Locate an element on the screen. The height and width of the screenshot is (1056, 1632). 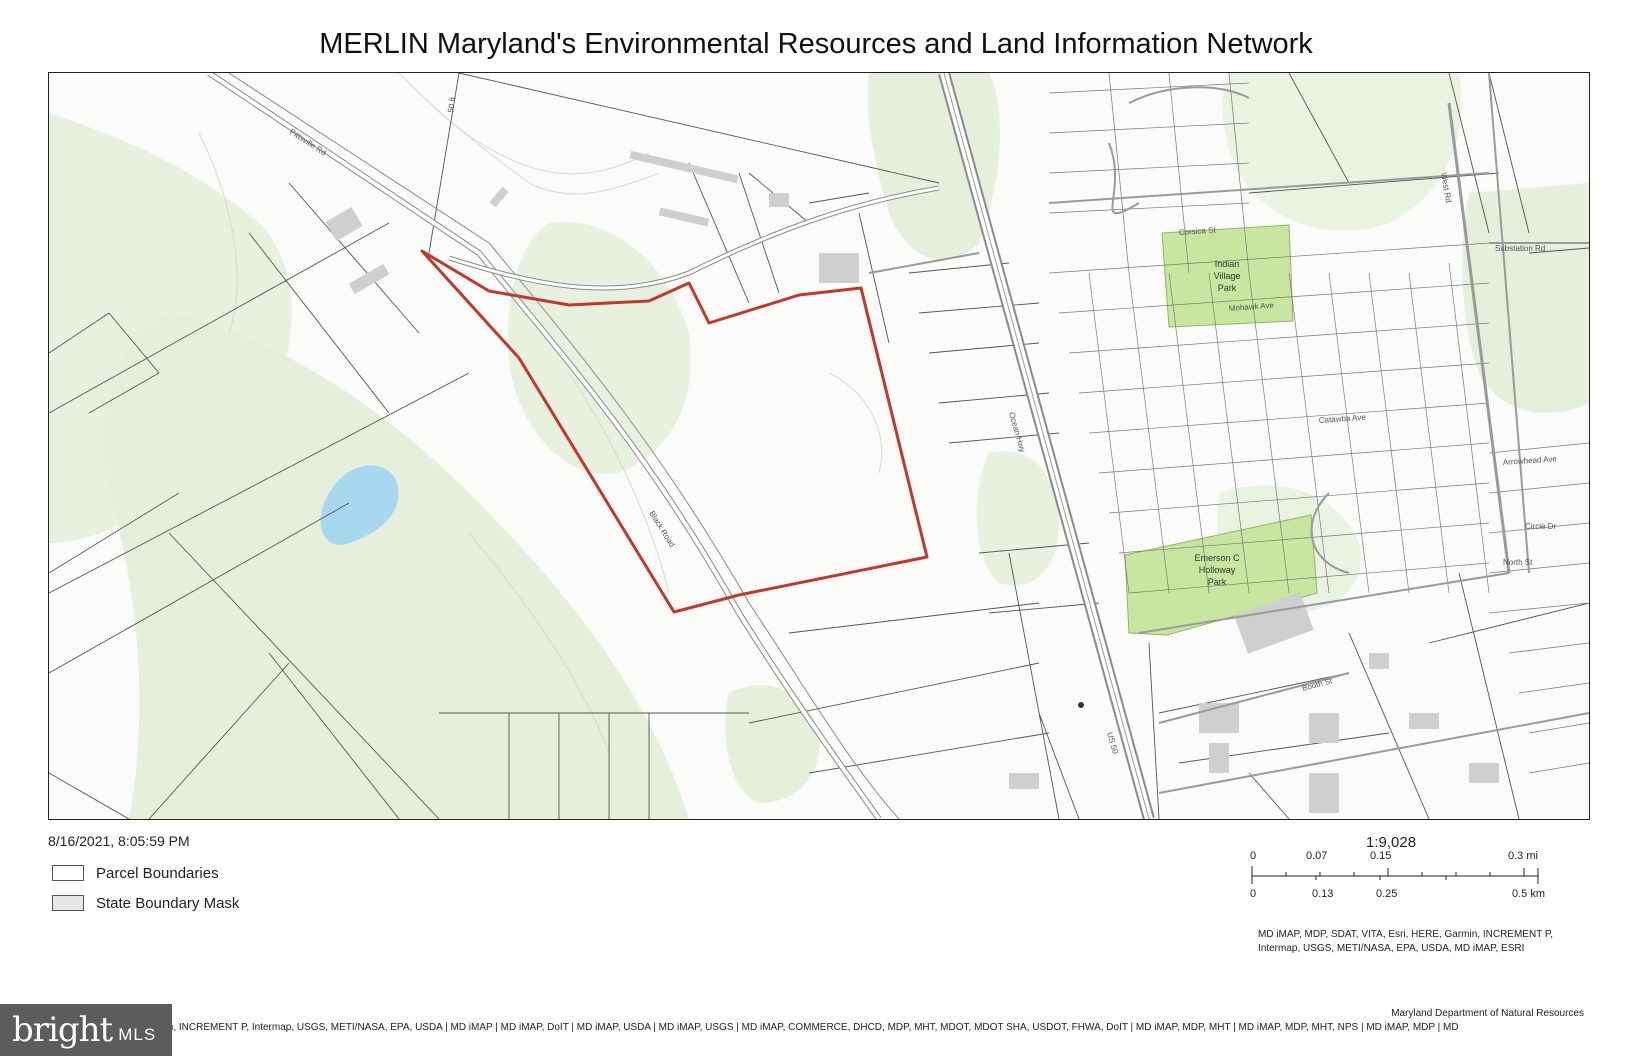
scale-bar: 0 0.07 0.15 0.3 mi 0 0.13 0.25 0.5 km is located at coordinates (1397, 875).